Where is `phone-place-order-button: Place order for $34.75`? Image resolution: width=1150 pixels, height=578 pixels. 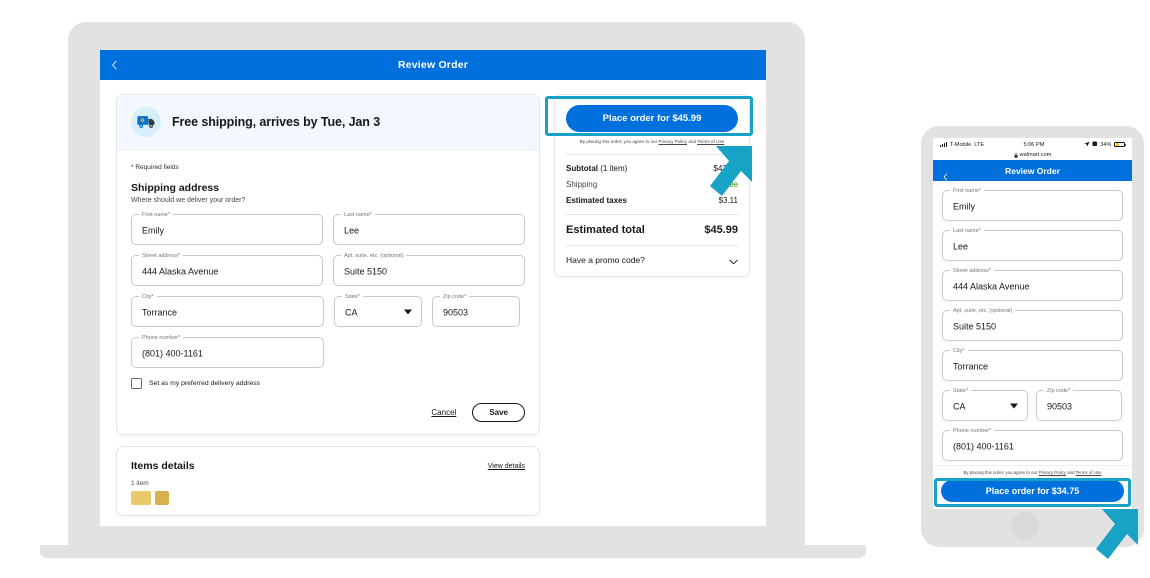
phone-place-order-button: Place order for $34.75 is located at coordinates (1032, 491).